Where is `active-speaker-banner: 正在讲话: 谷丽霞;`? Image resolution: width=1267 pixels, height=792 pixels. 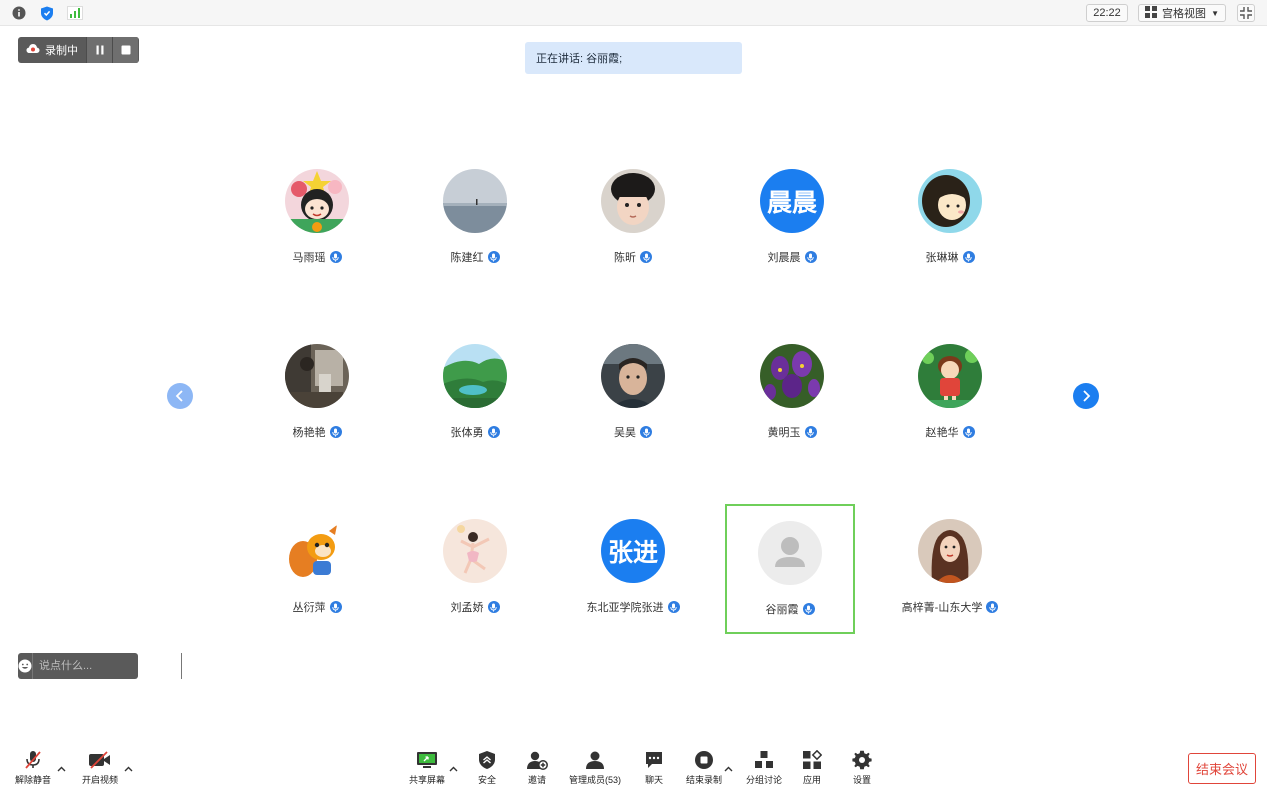 active-speaker-banner: 正在讲话: 谷丽霞; is located at coordinates (633, 58).